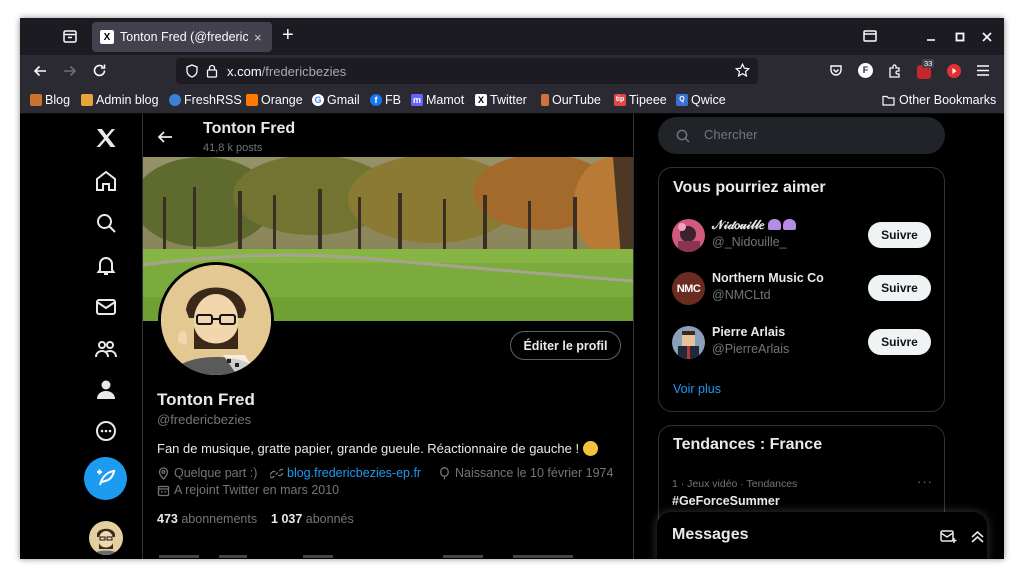  What do you see at coordinates (814, 134) in the screenshot?
I see `search-input` at bounding box center [814, 134].